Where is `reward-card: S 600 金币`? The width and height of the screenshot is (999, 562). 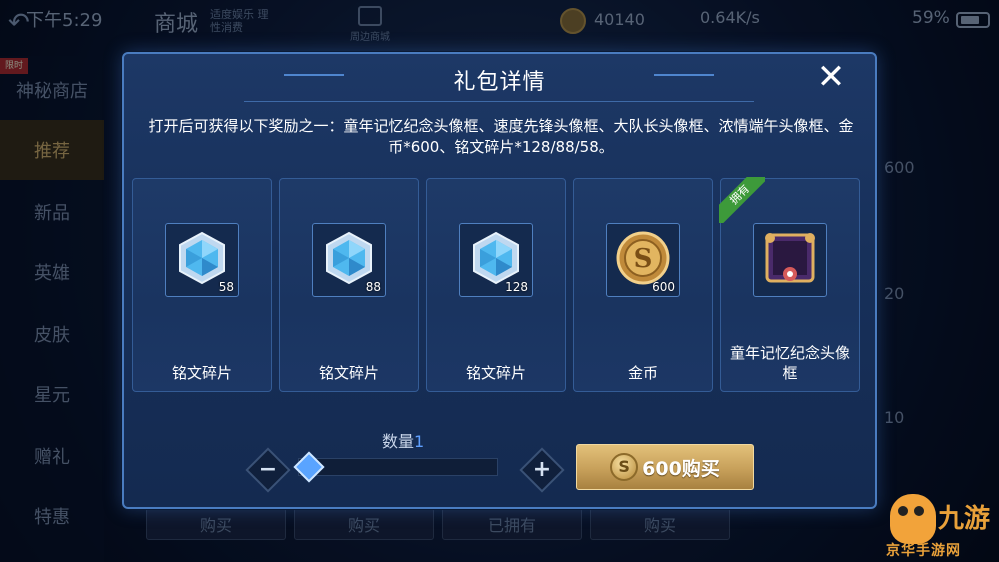 reward-card: S 600 金币 is located at coordinates (643, 285).